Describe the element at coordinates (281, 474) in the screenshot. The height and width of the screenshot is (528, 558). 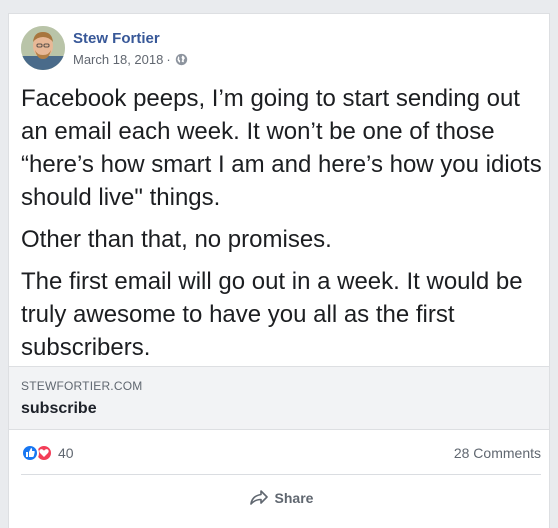
I see `action-divider` at that location.